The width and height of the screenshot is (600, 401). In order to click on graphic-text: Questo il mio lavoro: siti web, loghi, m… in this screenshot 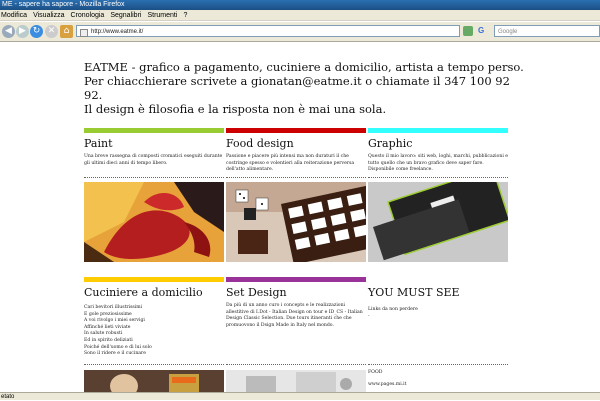, I will do `click(438, 163)`.